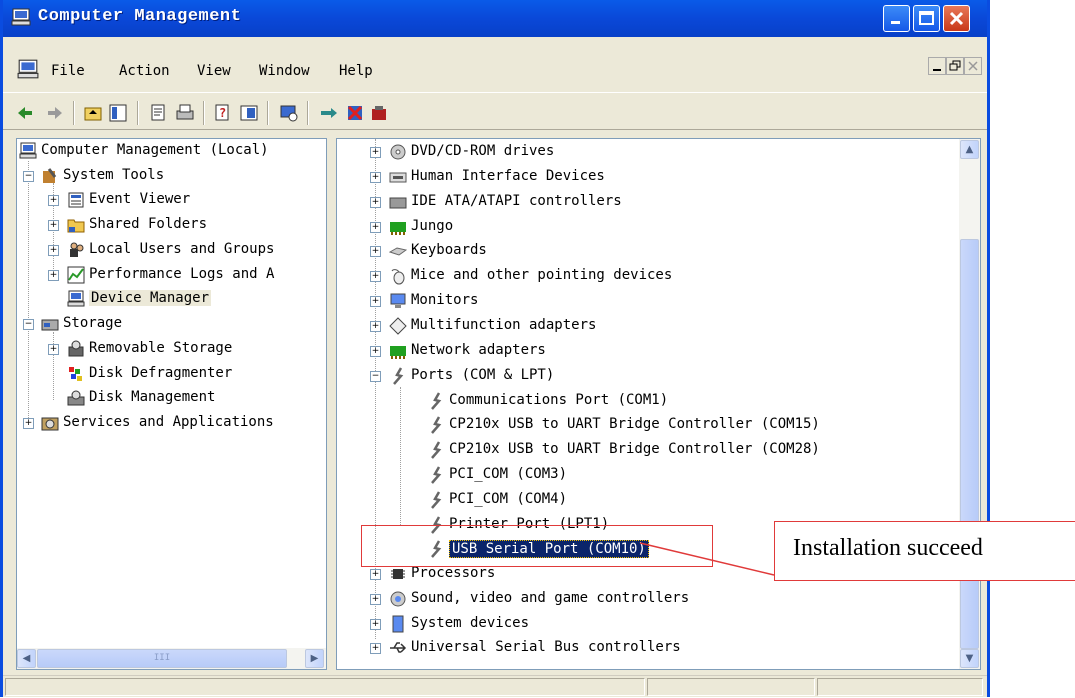  Describe the element at coordinates (50, 175) in the screenshot. I see `tools-icon` at that location.